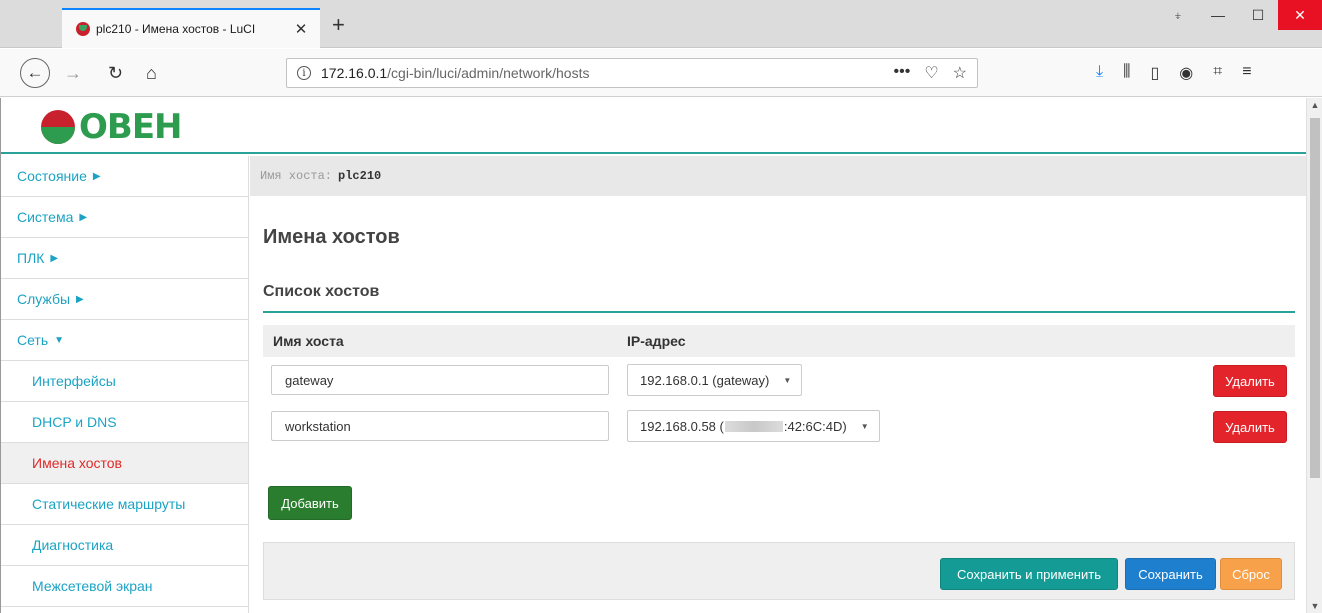 The width and height of the screenshot is (1322, 613). What do you see at coordinates (902, 73) in the screenshot?
I see `page-actions-icon: •••` at bounding box center [902, 73].